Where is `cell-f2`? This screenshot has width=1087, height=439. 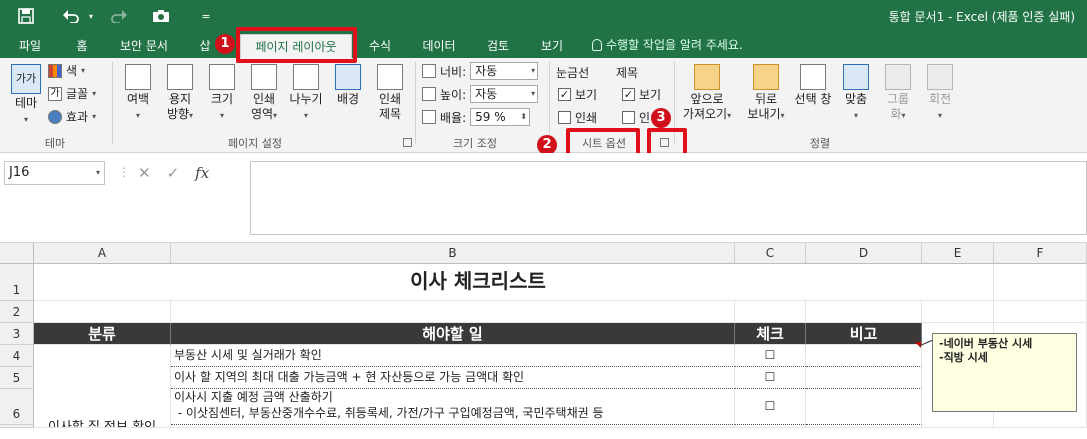 cell-f2 is located at coordinates (1040, 312).